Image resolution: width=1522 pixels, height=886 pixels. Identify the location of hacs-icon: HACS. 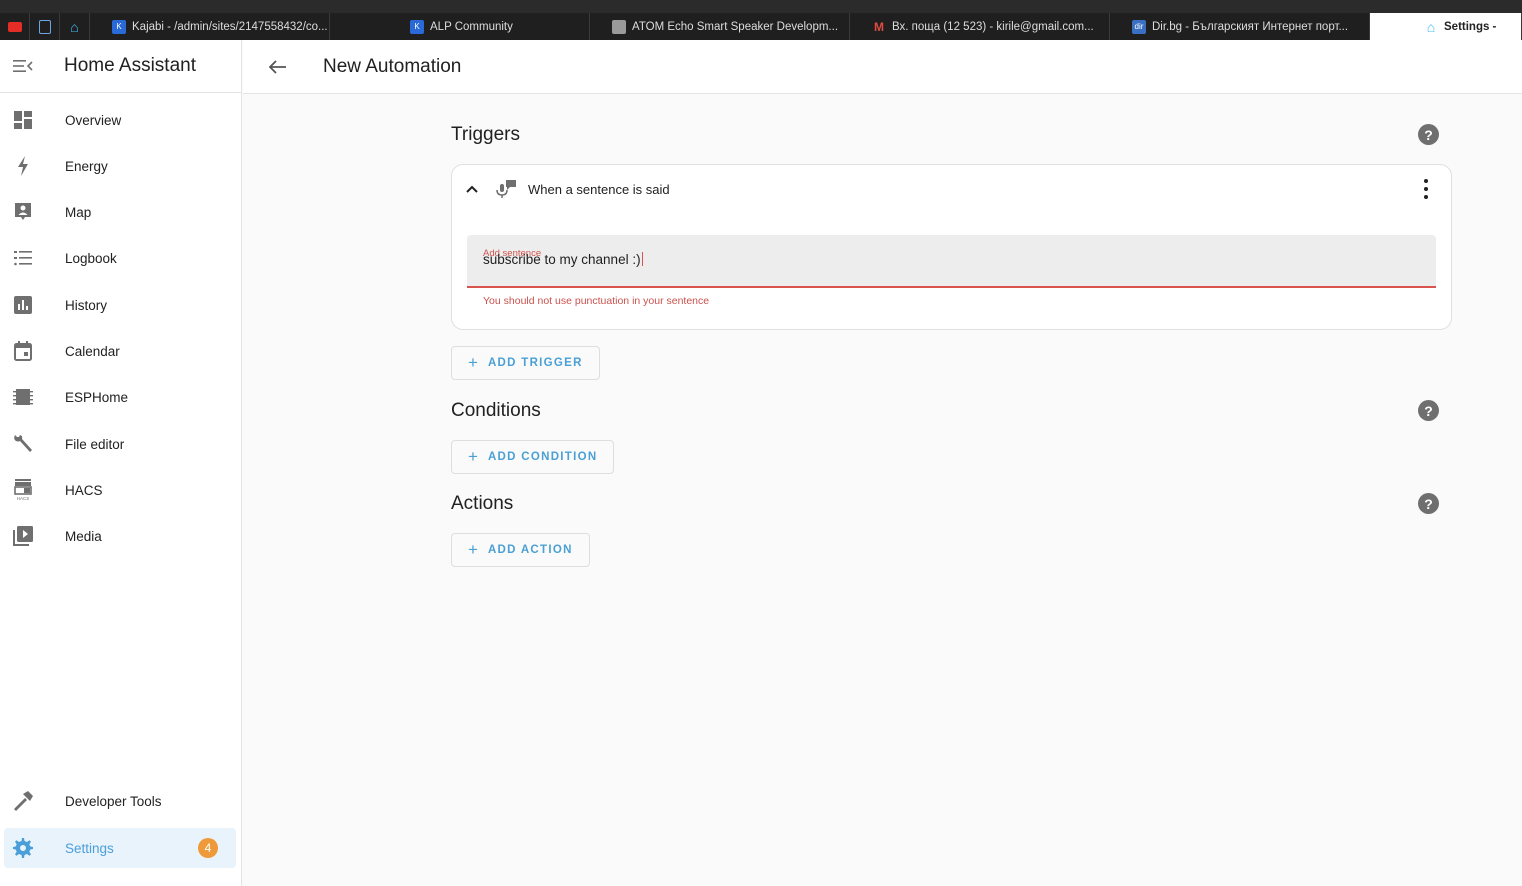
(23, 490).